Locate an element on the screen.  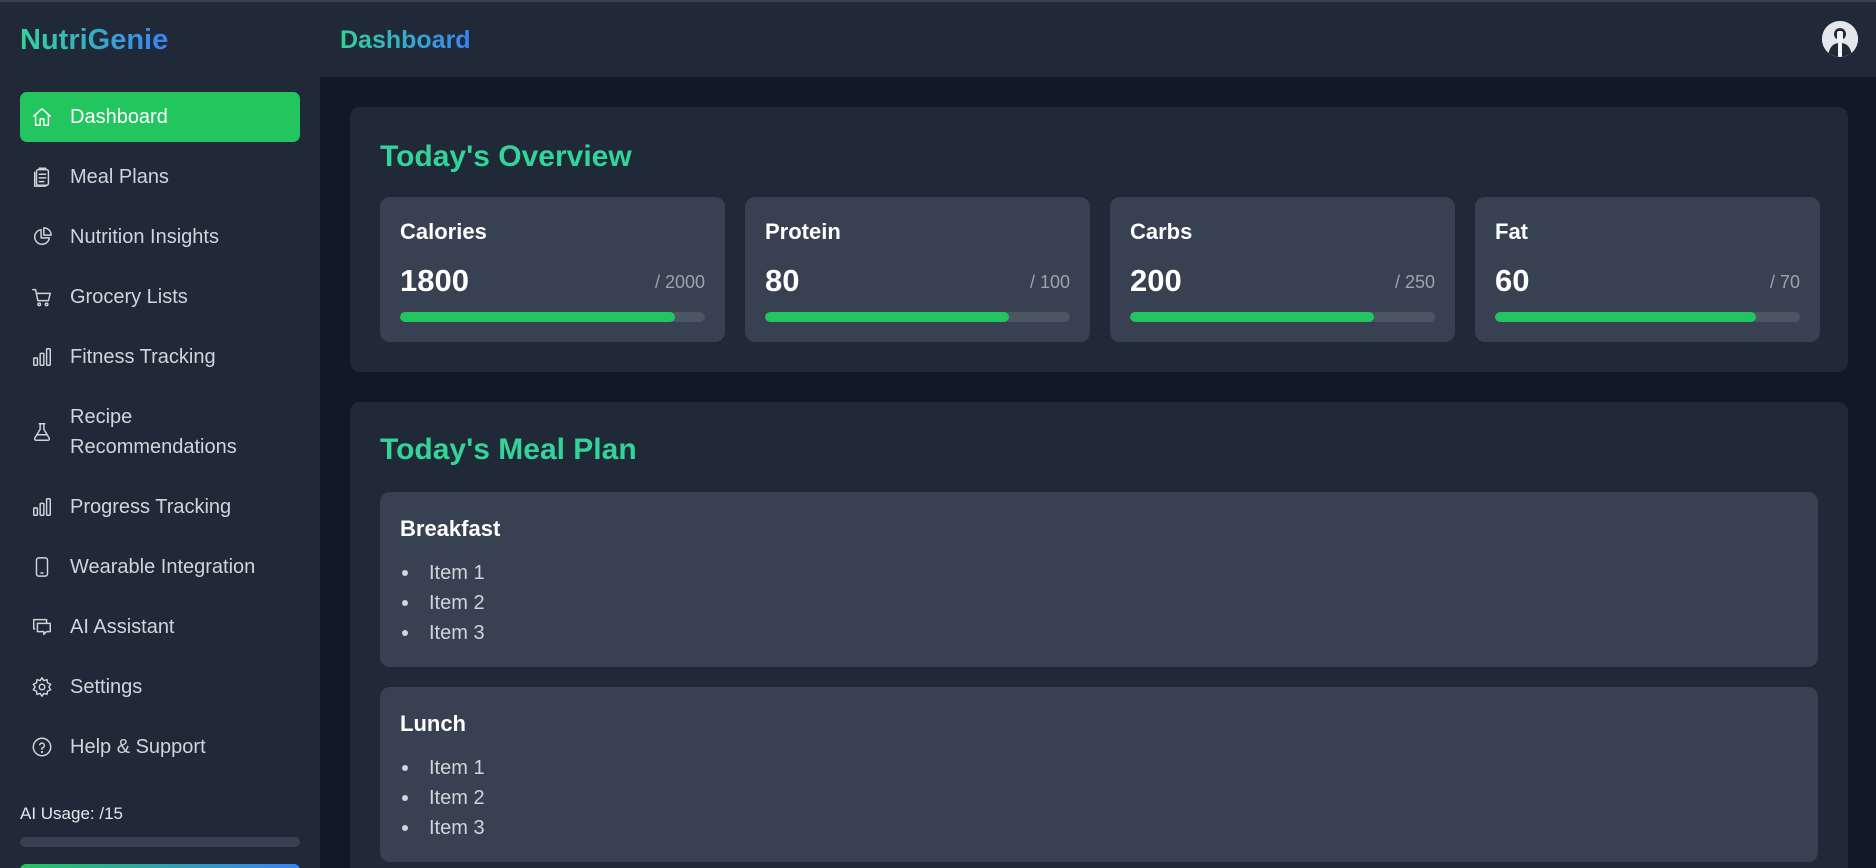
cart-icon is located at coordinates (42, 297).